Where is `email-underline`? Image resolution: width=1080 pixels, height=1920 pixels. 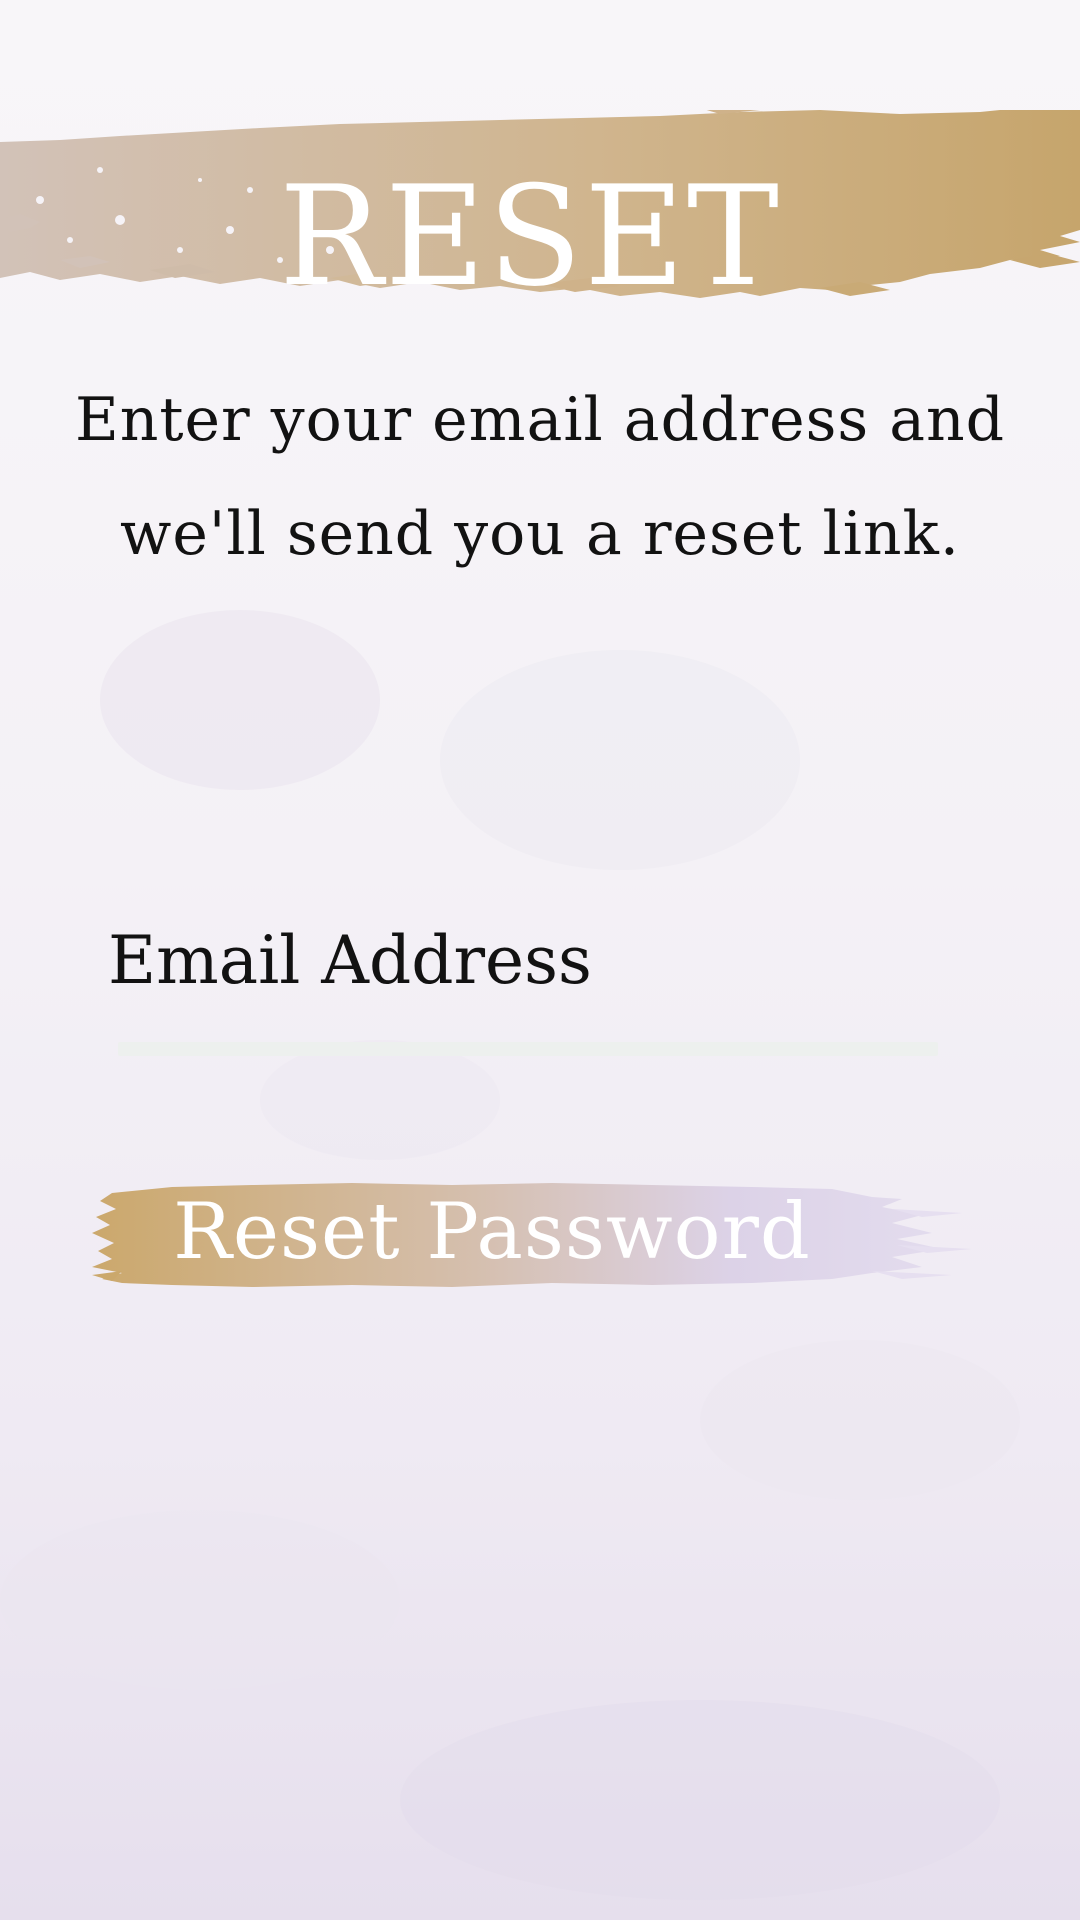 email-underline is located at coordinates (528, 1049).